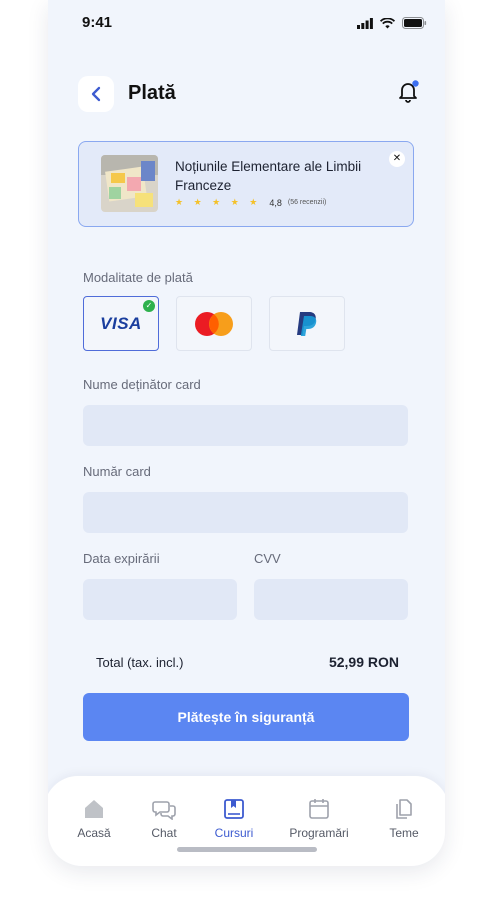 This screenshot has height=900, width=483. I want to click on nav-label-courses: Cursuri, so click(234, 833).